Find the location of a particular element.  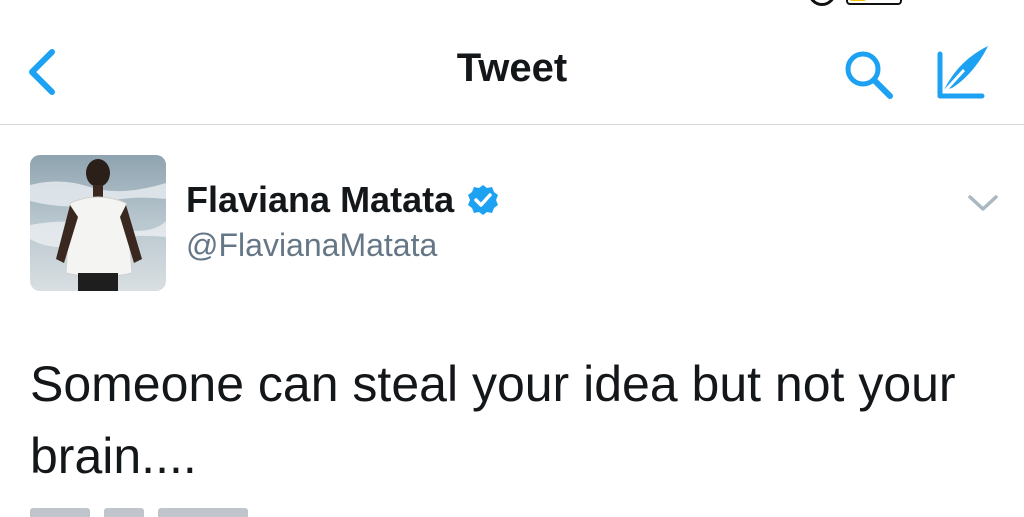

battery-icon is located at coordinates (874, 2).